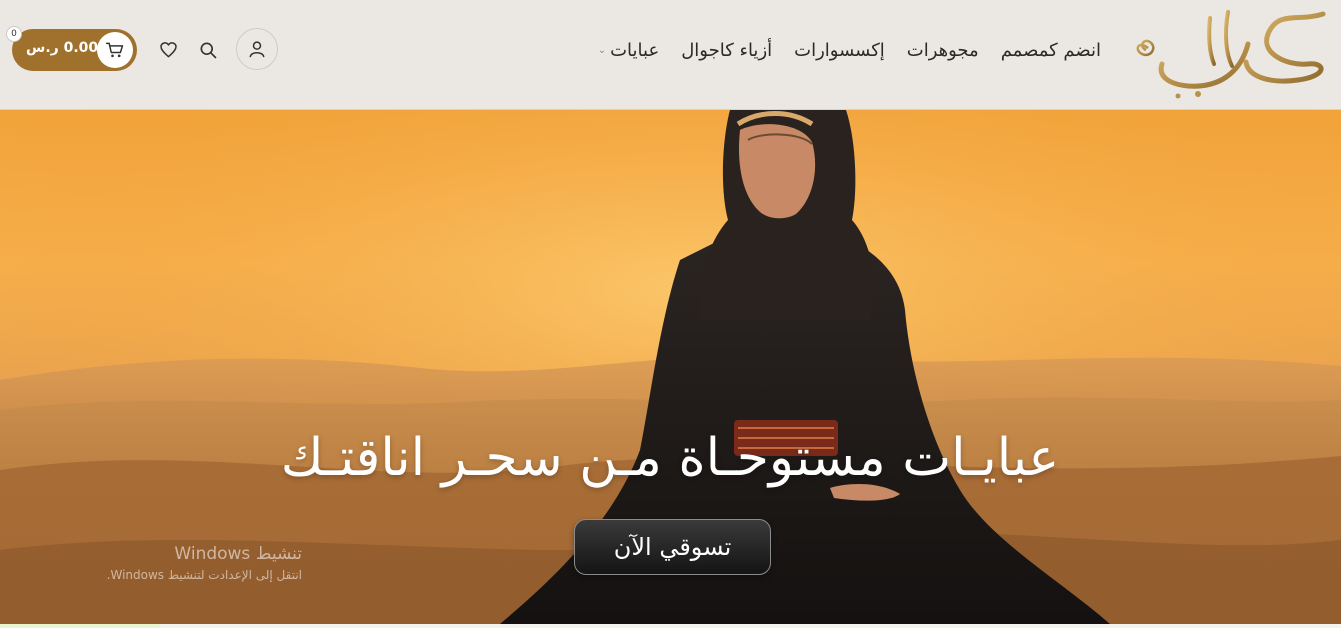  I want to click on cart-total: 0.00 ر.س, so click(62, 48).